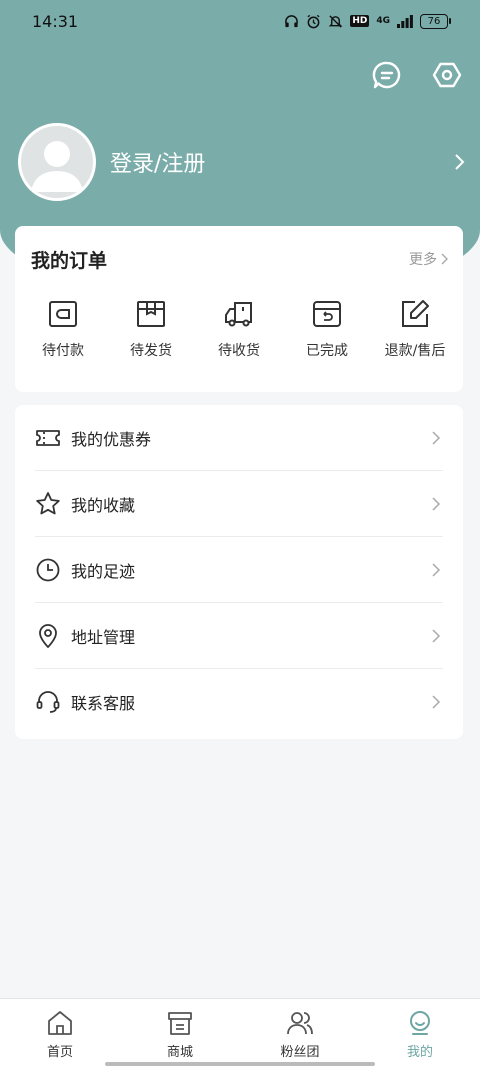 The image size is (480, 1068). I want to click on settings-button, so click(447, 75).